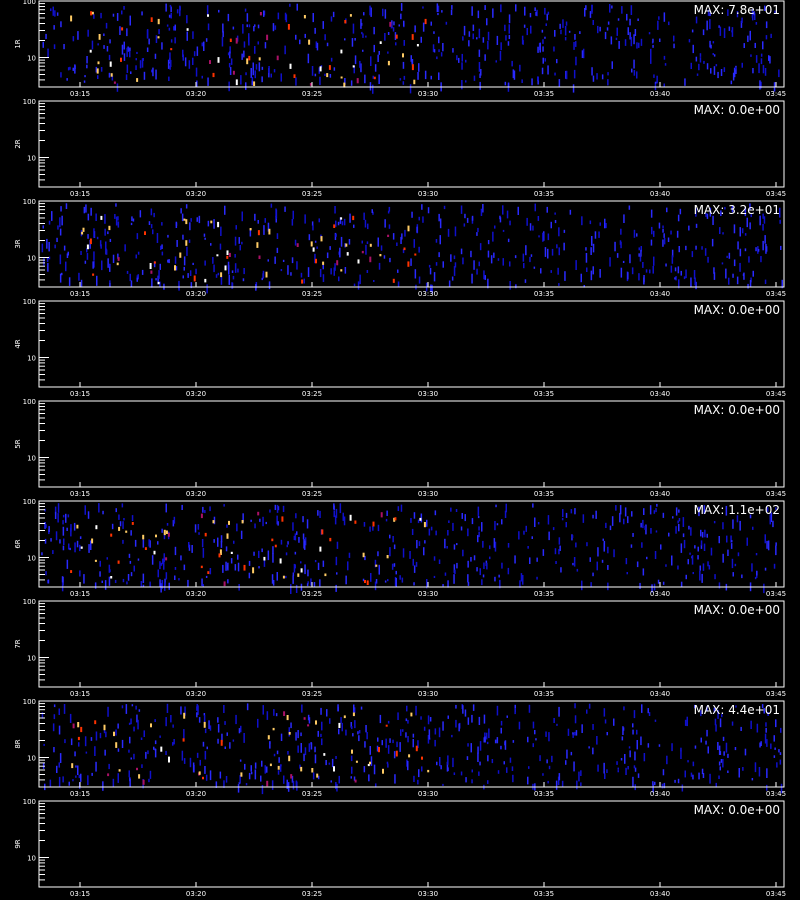 Image resolution: width=800 pixels, height=900 pixels. I want to click on y-tick-label: 10, so click(31, 659).